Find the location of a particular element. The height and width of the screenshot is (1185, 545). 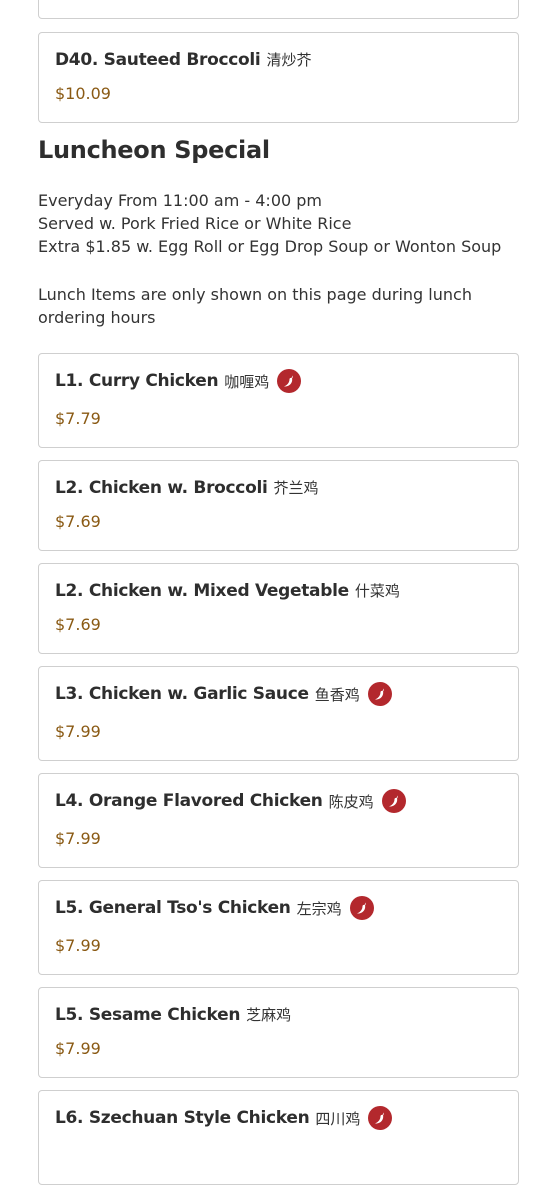

menu-item-title: L3. Chicken w. Garlic Sauce 鱼香鸡 is located at coordinates (223, 694).